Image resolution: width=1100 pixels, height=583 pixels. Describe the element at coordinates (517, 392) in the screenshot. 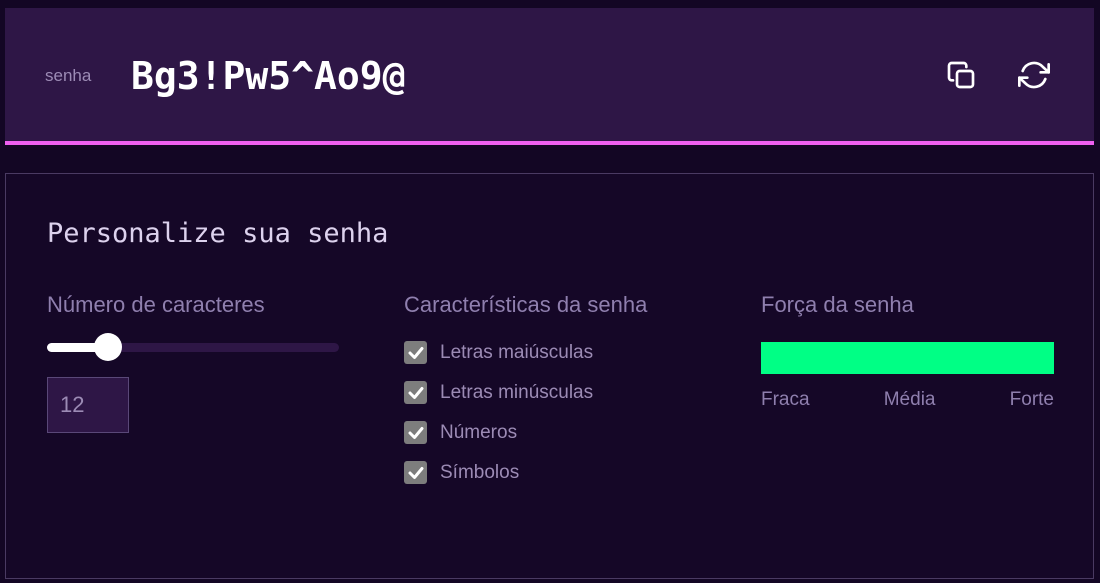

I see `checkbox-lowercase-label: Letras minúsculas` at that location.